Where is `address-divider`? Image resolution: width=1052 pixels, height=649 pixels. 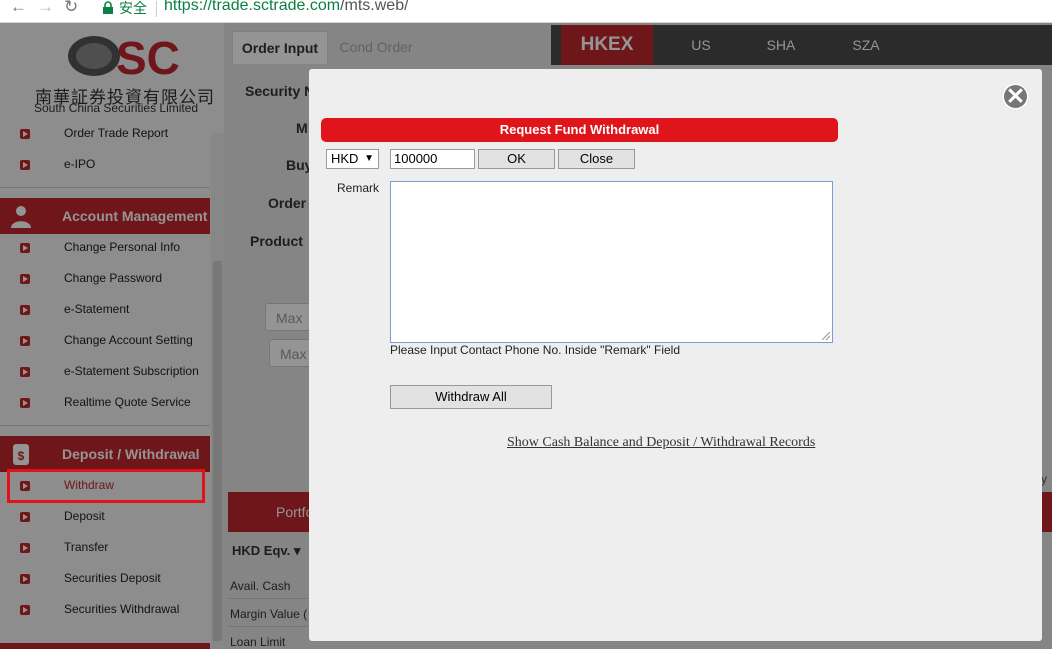
address-divider is located at coordinates (156, 9).